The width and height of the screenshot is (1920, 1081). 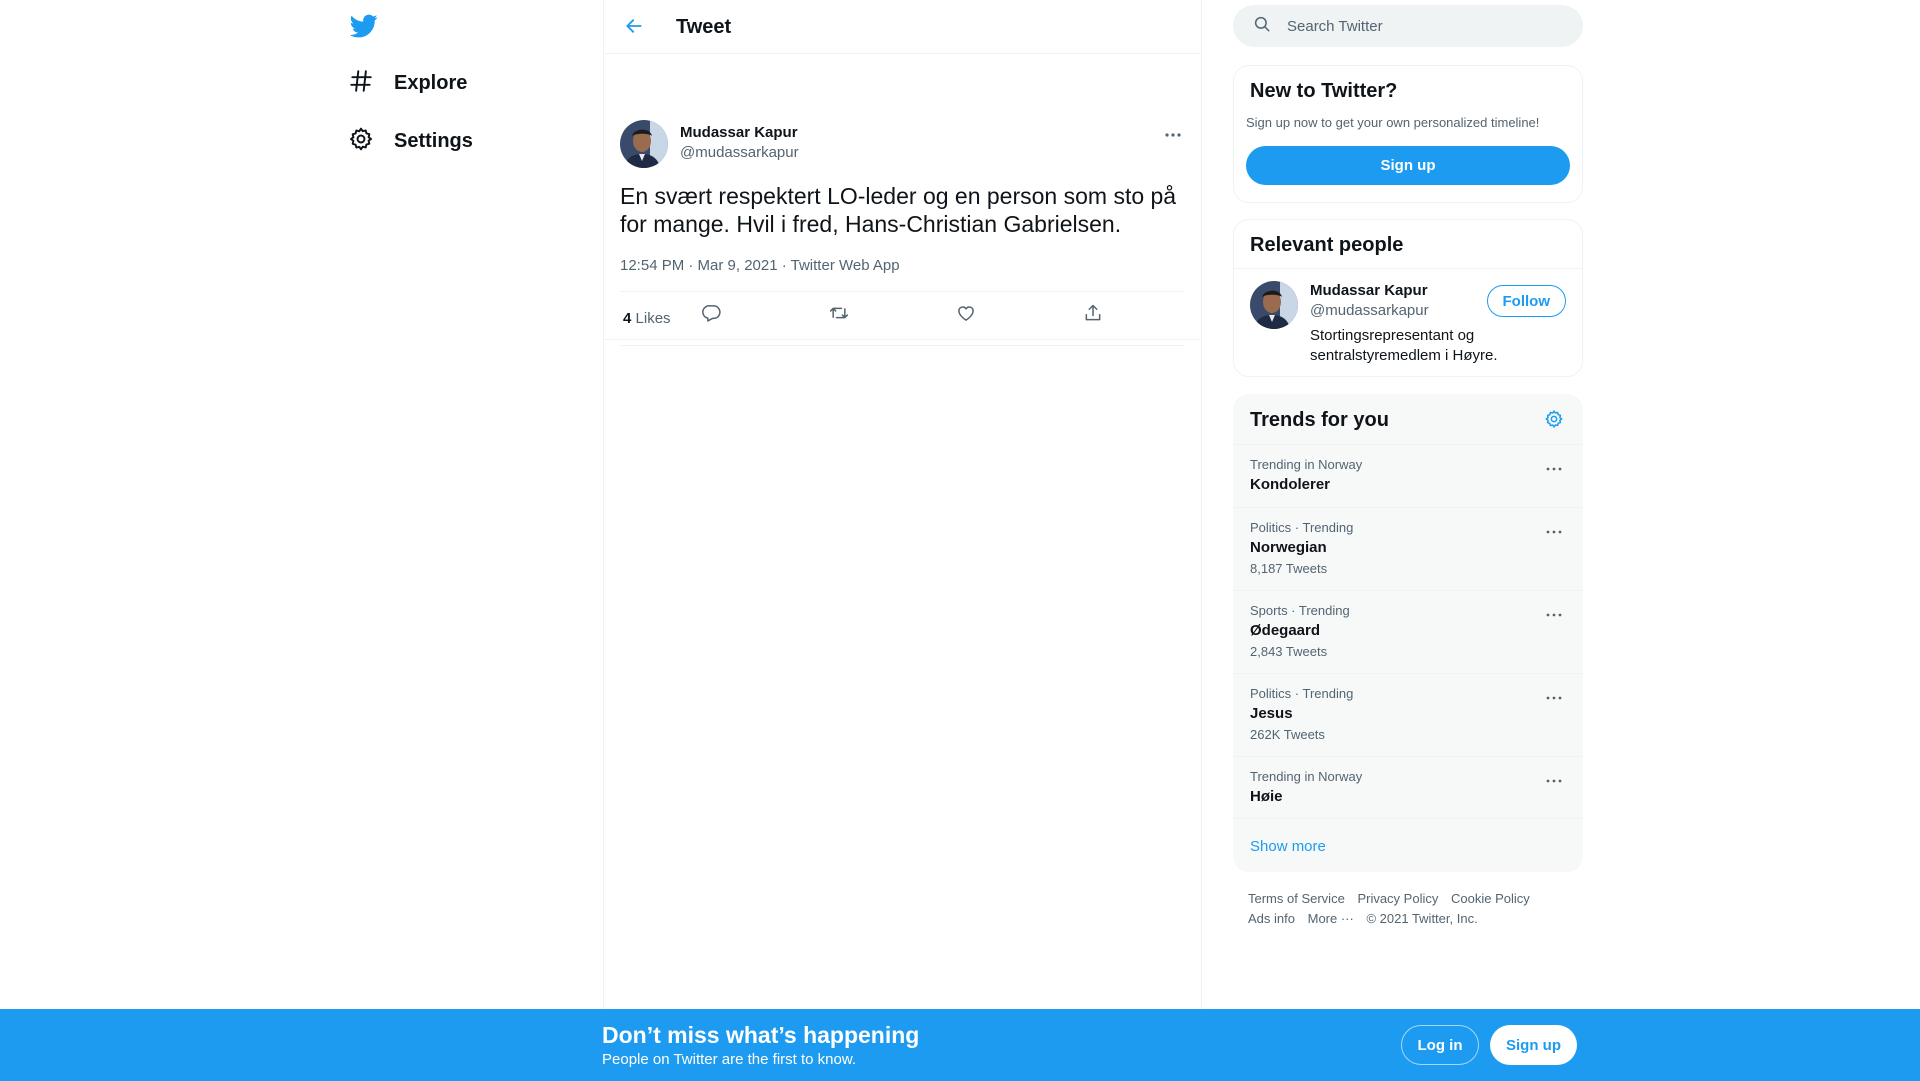 I want to click on trend-name: Høie, so click(x=1266, y=796).